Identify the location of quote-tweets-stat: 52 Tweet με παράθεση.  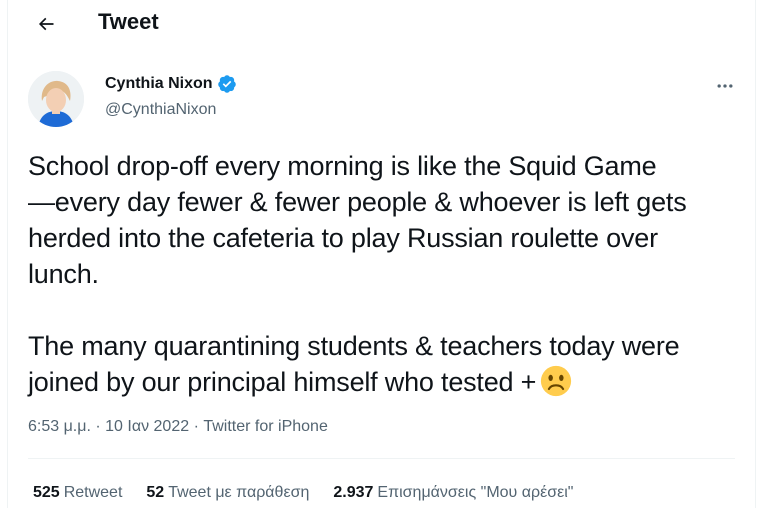
(227, 493).